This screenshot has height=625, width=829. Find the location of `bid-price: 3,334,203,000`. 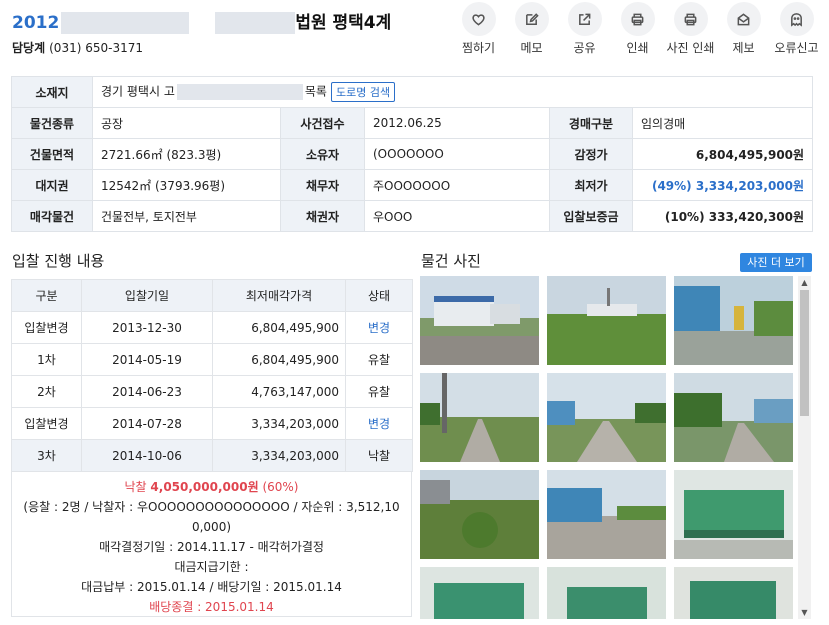

bid-price: 3,334,203,000 is located at coordinates (279, 423).